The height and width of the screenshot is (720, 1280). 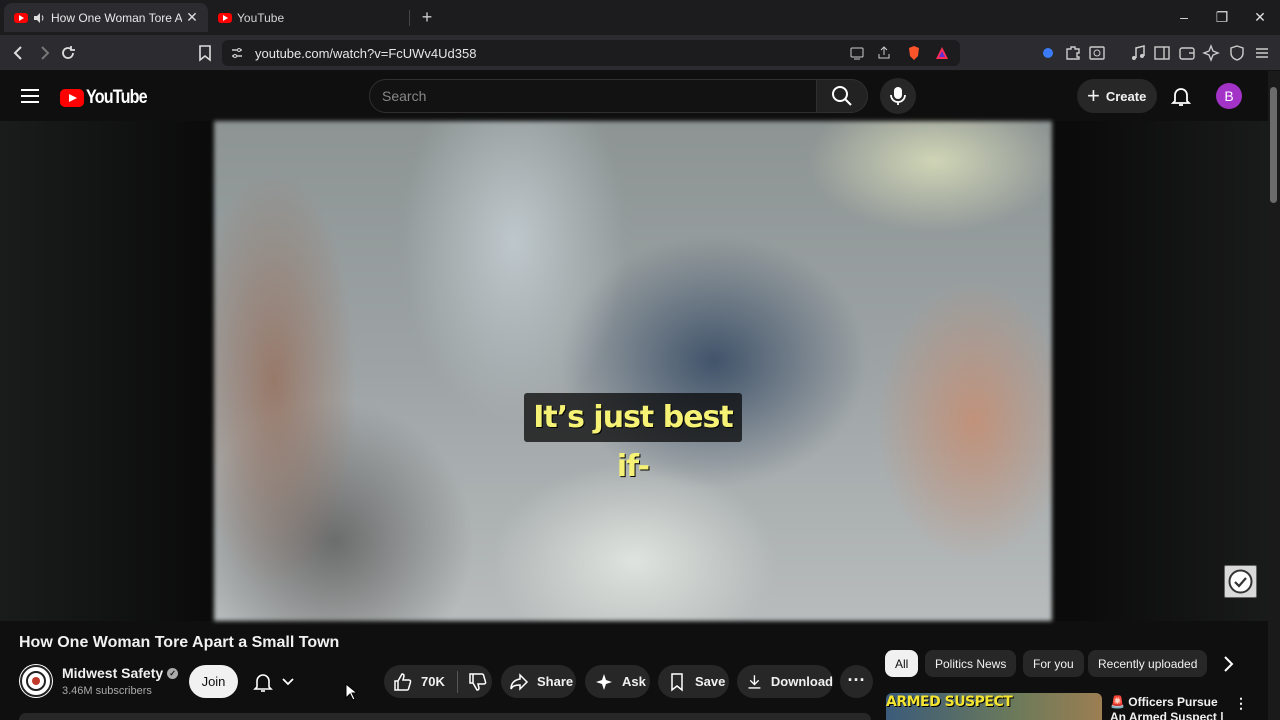 What do you see at coordinates (1187, 53) in the screenshot?
I see `wallet-icon` at bounding box center [1187, 53].